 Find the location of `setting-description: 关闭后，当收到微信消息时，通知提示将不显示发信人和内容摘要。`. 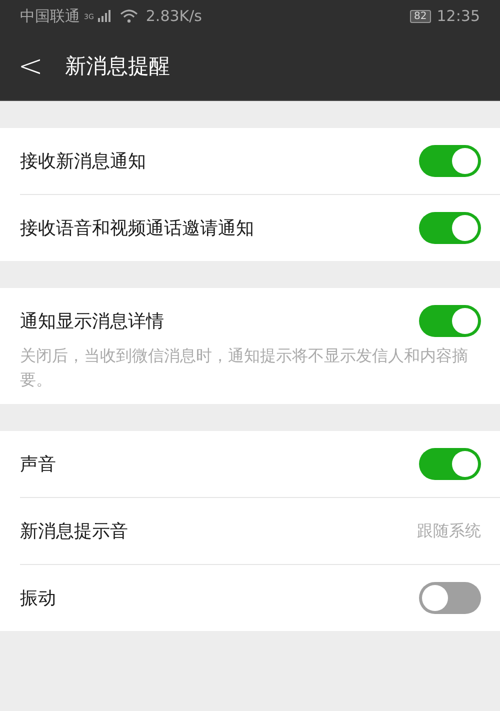

setting-description: 关闭后，当收到微信消息时，通知提示将不显示发信人和内容摘要。 is located at coordinates (244, 368).